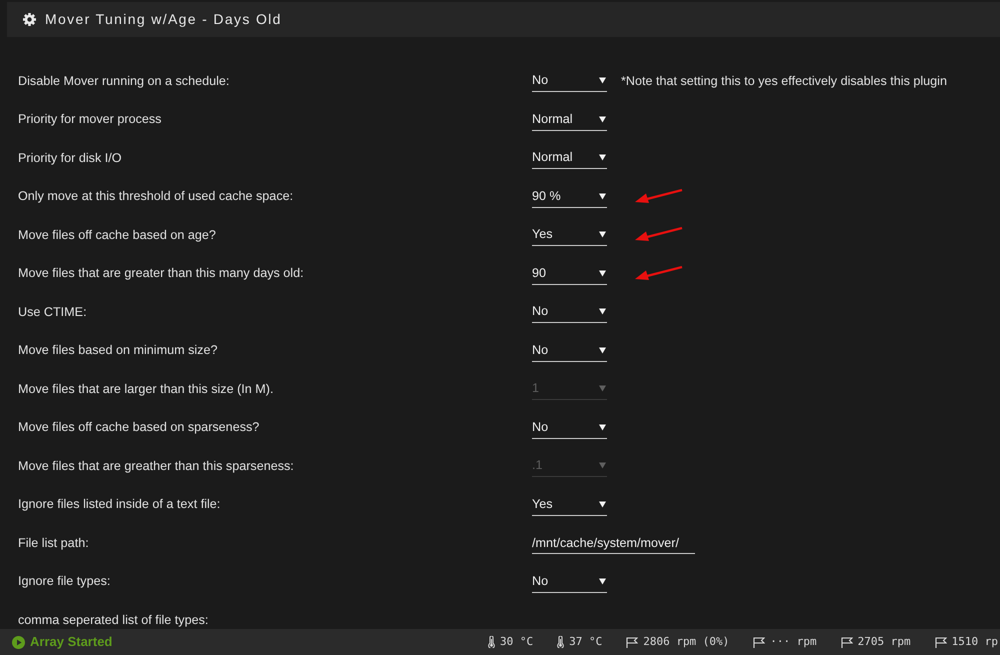 This screenshot has height=655, width=1000. What do you see at coordinates (64, 581) in the screenshot?
I see `setting-label: Ignore file types:` at bounding box center [64, 581].